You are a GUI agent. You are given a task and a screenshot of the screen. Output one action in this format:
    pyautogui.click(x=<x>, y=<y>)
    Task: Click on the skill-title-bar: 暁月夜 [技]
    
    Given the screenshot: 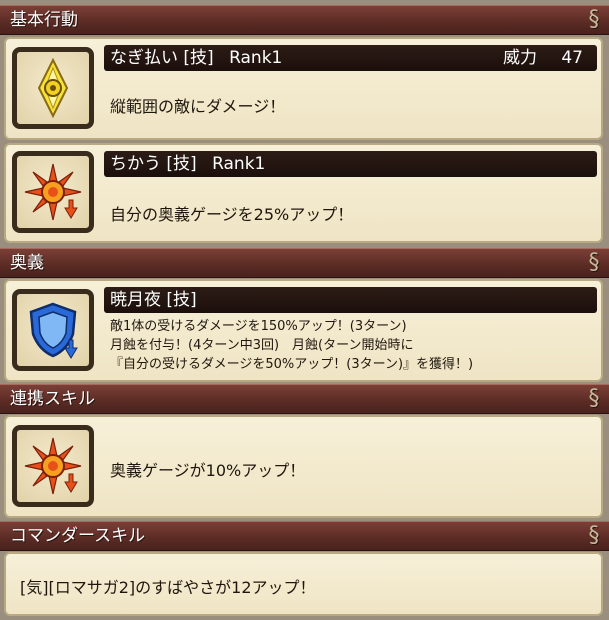 What is the action you would take?
    pyautogui.click(x=350, y=300)
    